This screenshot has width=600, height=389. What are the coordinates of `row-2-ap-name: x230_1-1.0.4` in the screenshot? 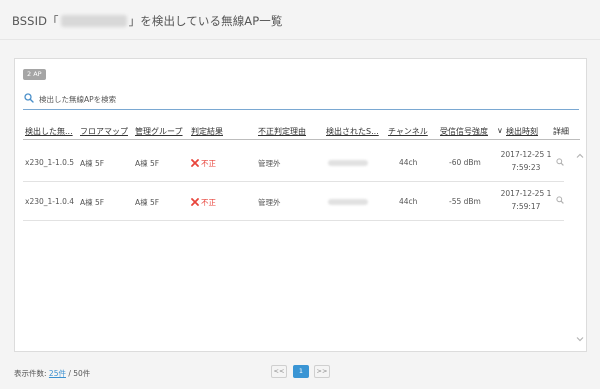 It's located at (50, 201).